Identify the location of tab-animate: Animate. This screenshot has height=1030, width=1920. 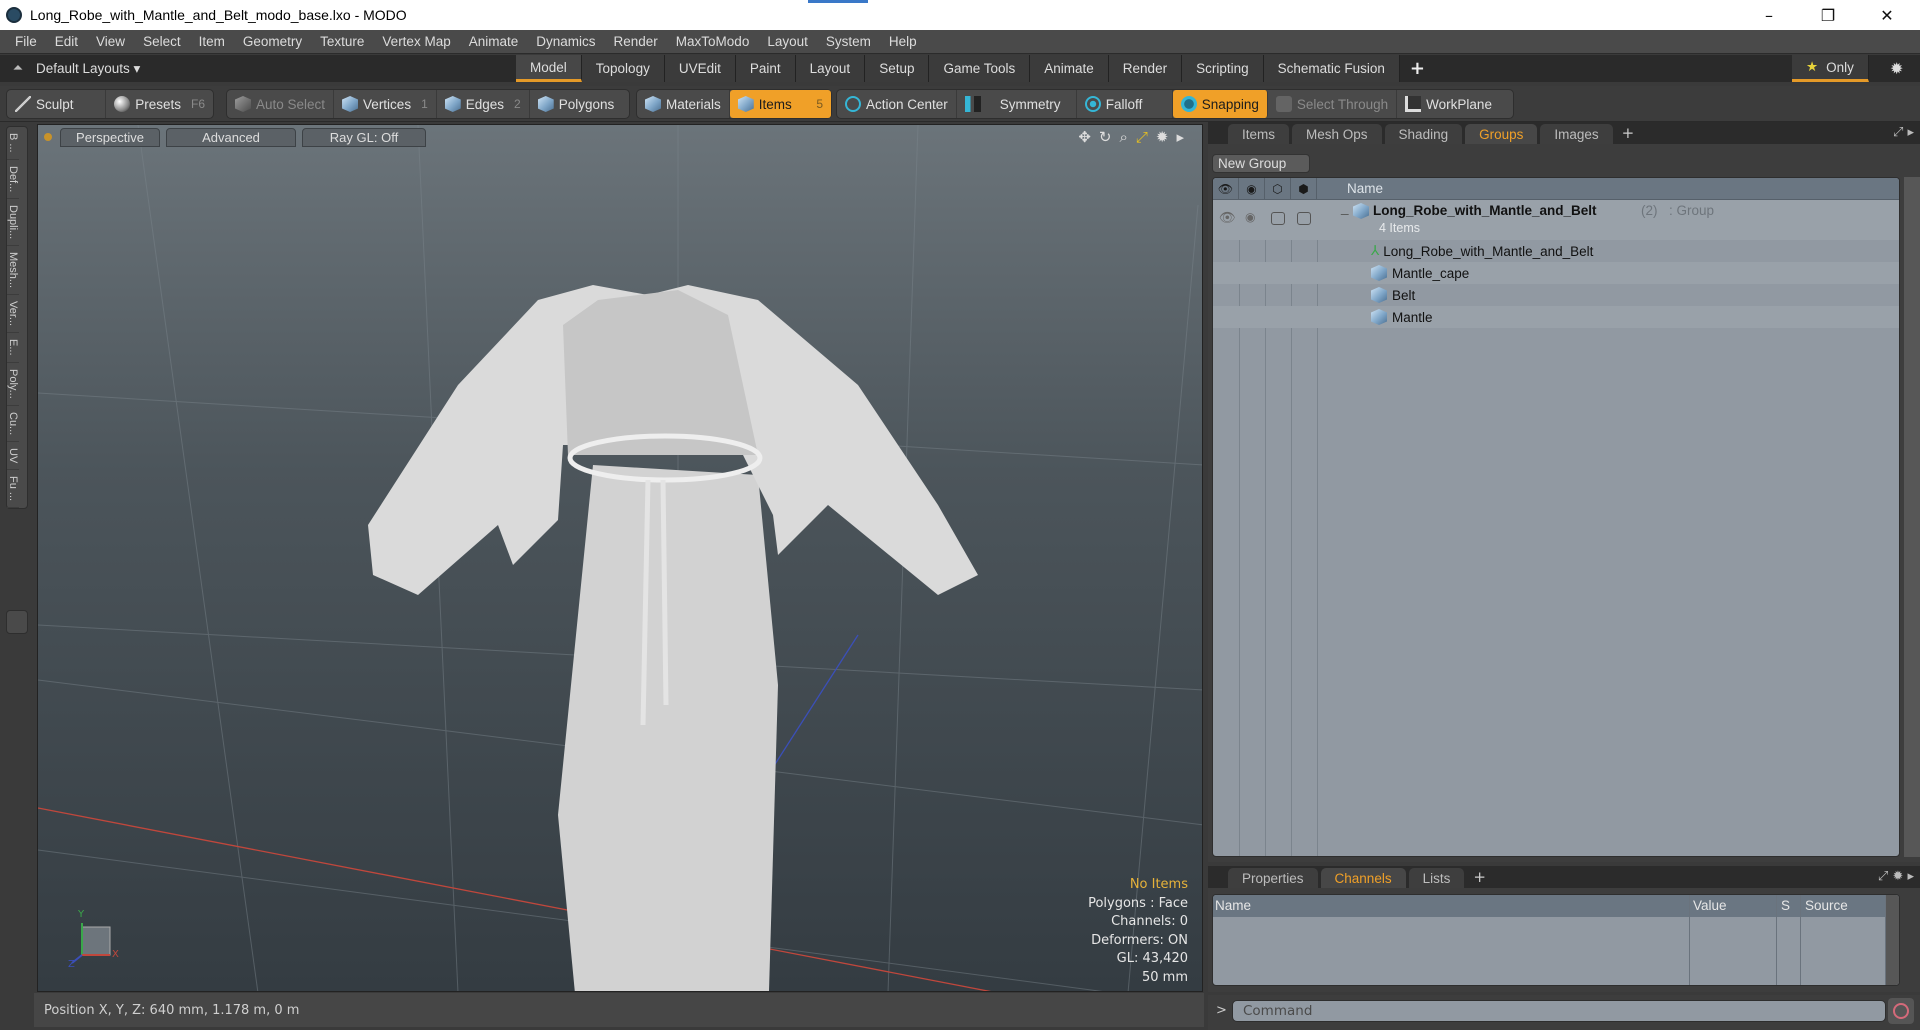
(1069, 68).